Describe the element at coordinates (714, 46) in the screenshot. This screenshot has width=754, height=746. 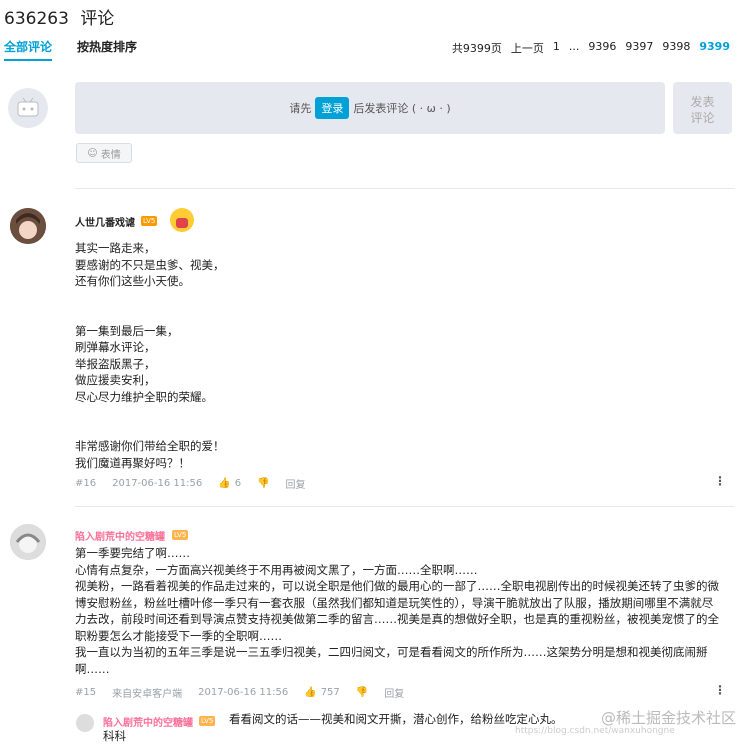
I see `pager-current: 9399` at that location.